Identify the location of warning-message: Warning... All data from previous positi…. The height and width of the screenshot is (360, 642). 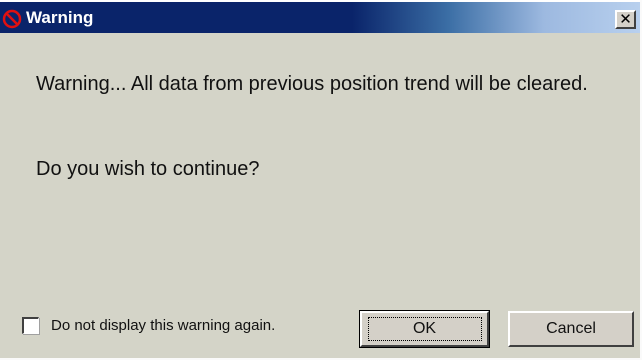
(312, 84).